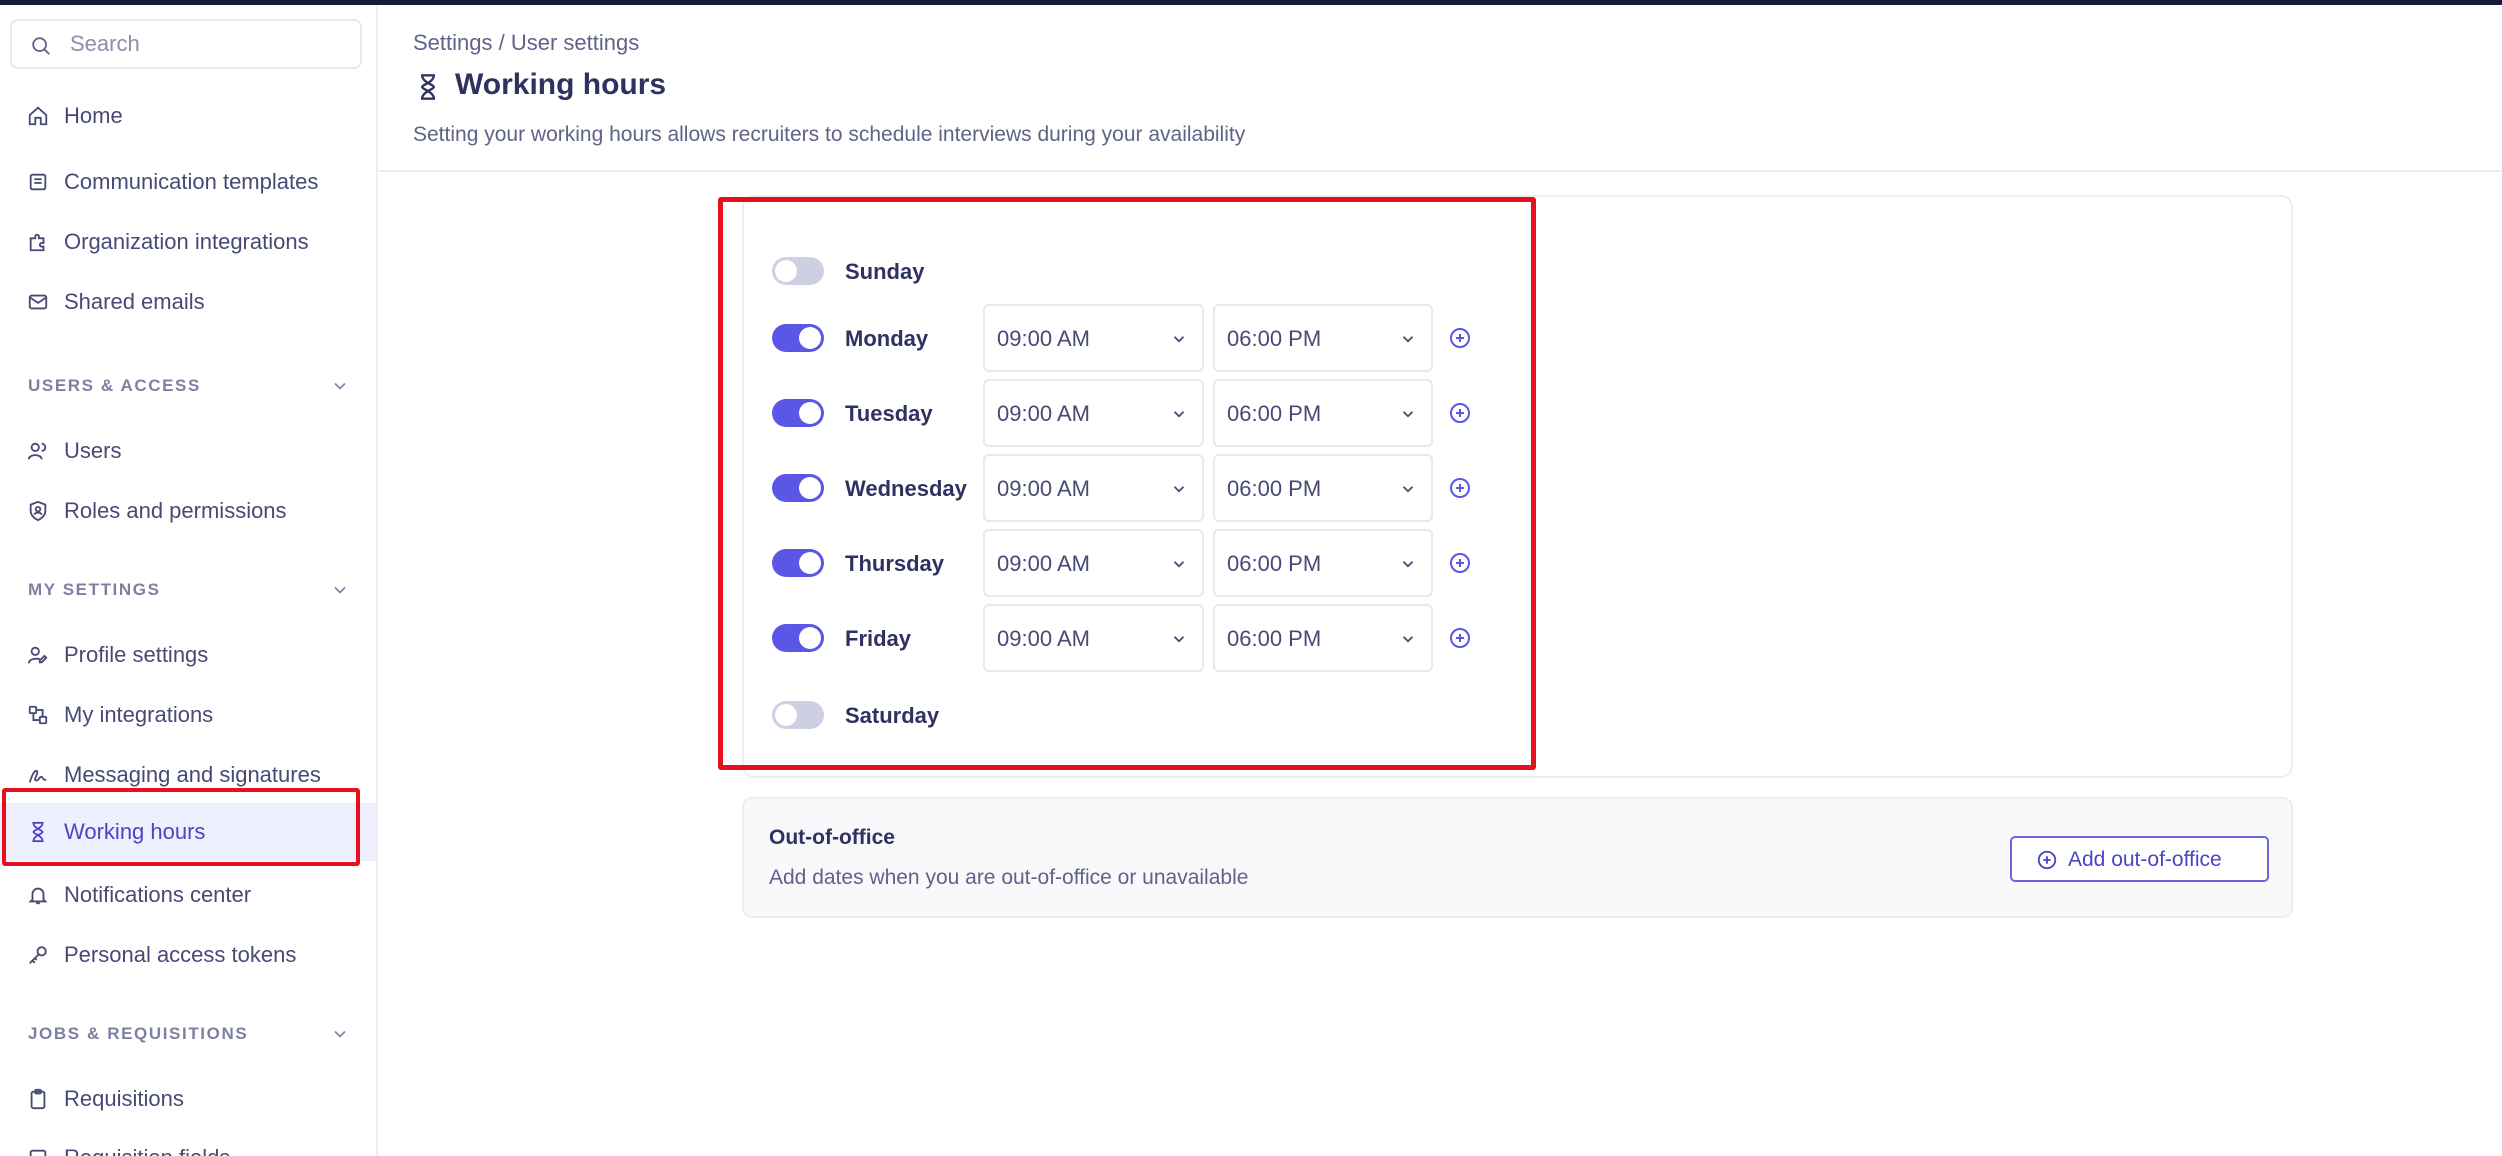 This screenshot has height=1156, width=2502. What do you see at coordinates (561, 84) in the screenshot?
I see `page-title: Working hours` at bounding box center [561, 84].